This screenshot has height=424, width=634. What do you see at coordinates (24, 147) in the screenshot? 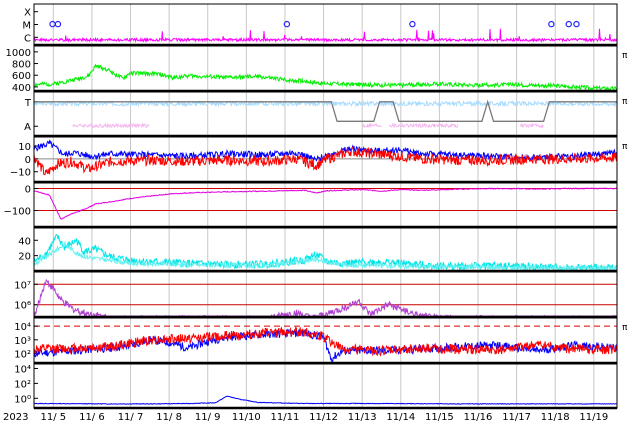
I see `imf-bz-y-tick-label: 10` at bounding box center [24, 147].